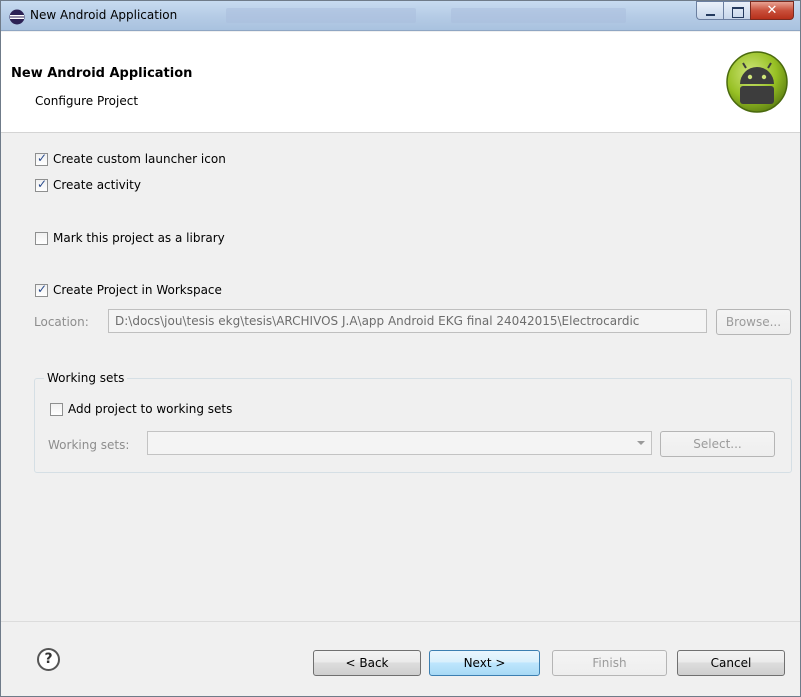 Image resolution: width=801 pixels, height=697 pixels. I want to click on close-button: ✕, so click(772, 10).